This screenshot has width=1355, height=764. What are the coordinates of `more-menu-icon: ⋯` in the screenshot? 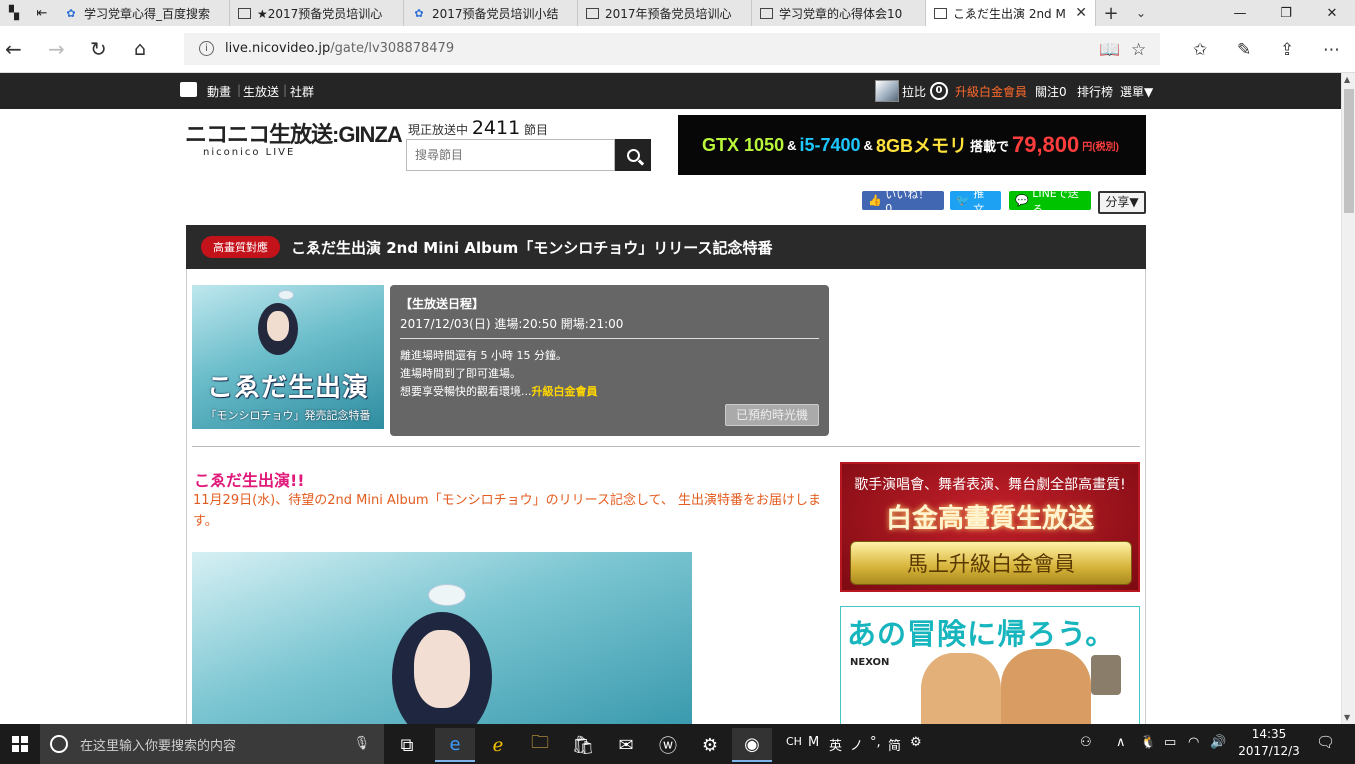 It's located at (1331, 50).